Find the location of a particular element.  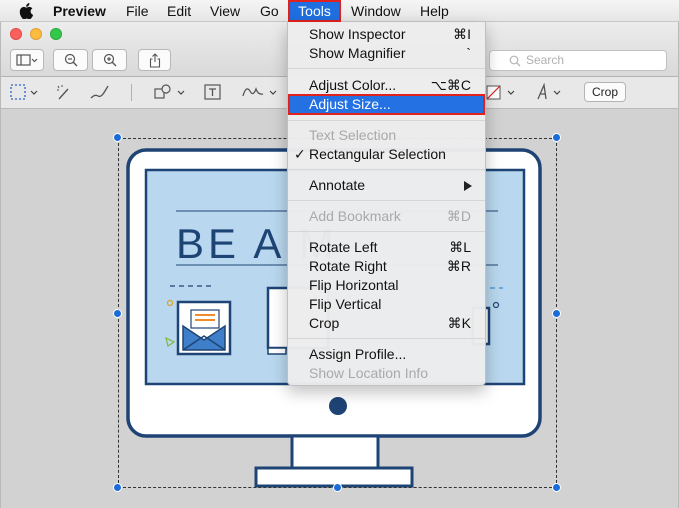

menu-item-shortcut: ⌥⌘C is located at coordinates (450, 85).